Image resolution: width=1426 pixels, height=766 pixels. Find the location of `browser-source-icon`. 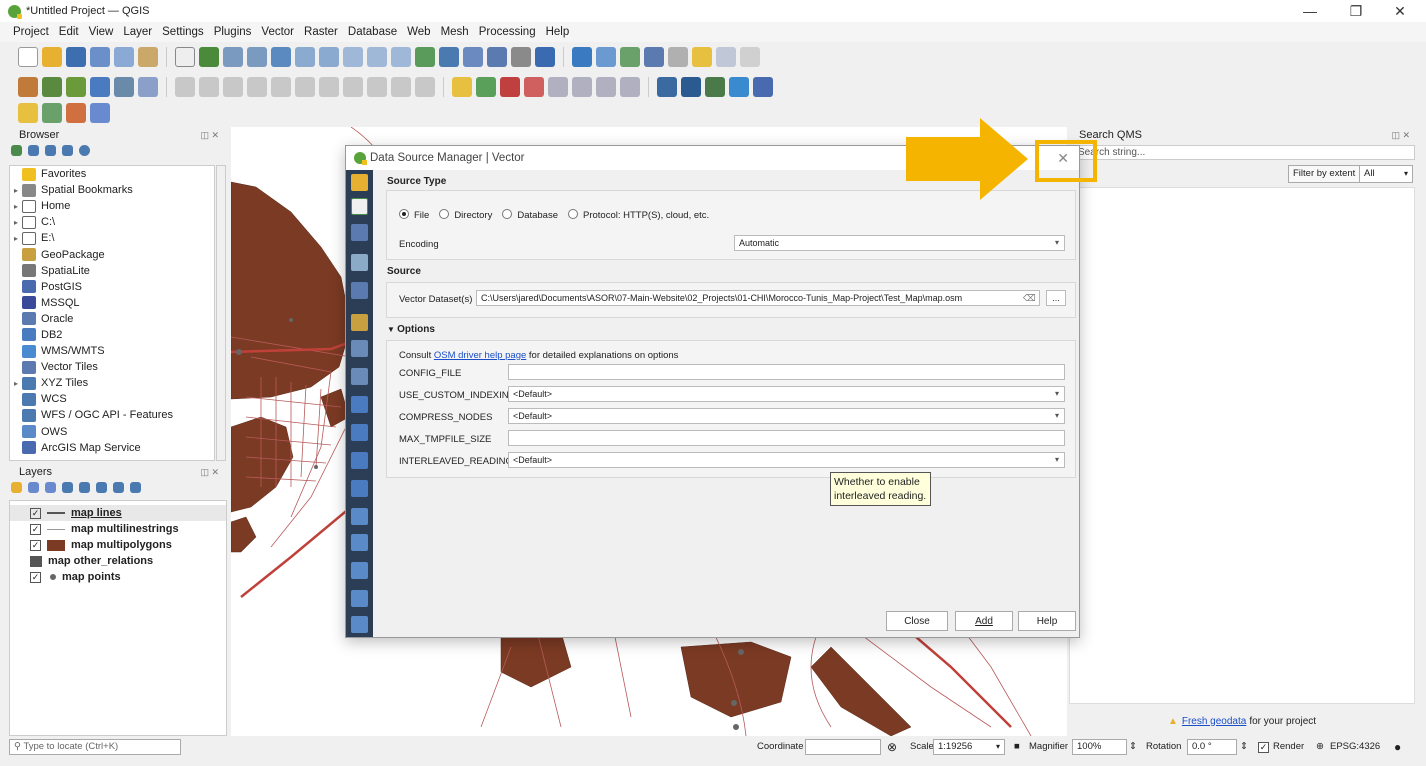

browser-source-icon is located at coordinates (359, 182).